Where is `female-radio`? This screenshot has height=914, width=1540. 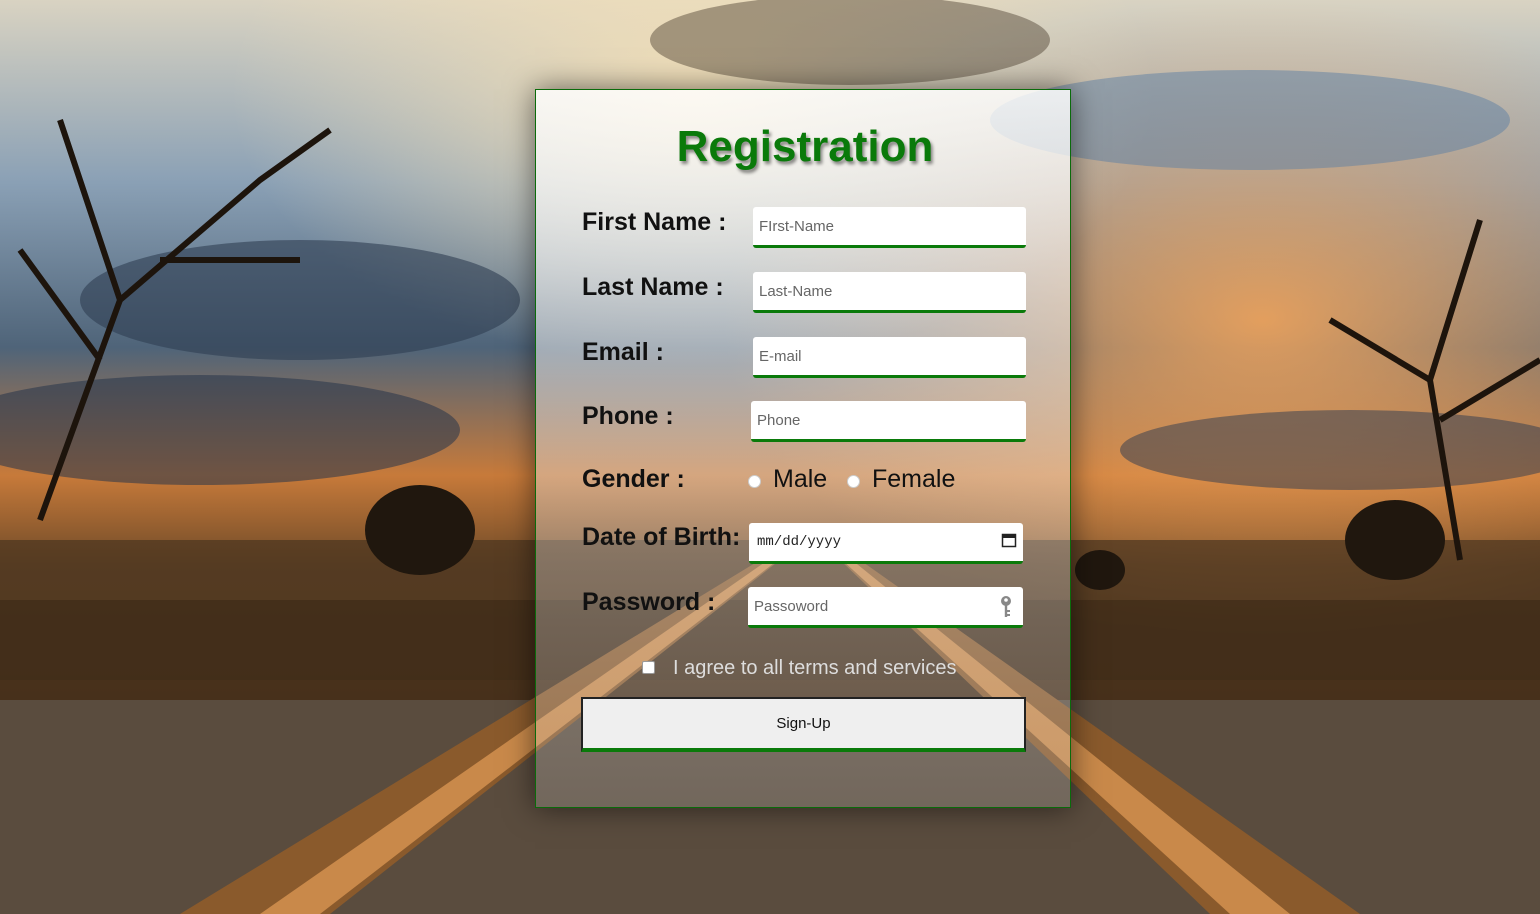 female-radio is located at coordinates (853, 481).